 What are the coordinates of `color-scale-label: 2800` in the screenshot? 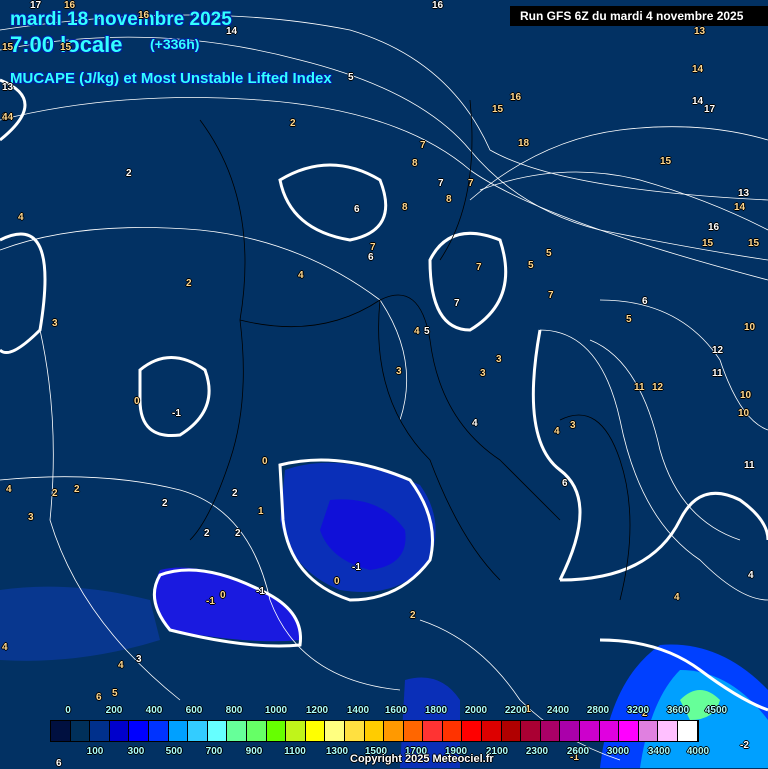 It's located at (598, 710).